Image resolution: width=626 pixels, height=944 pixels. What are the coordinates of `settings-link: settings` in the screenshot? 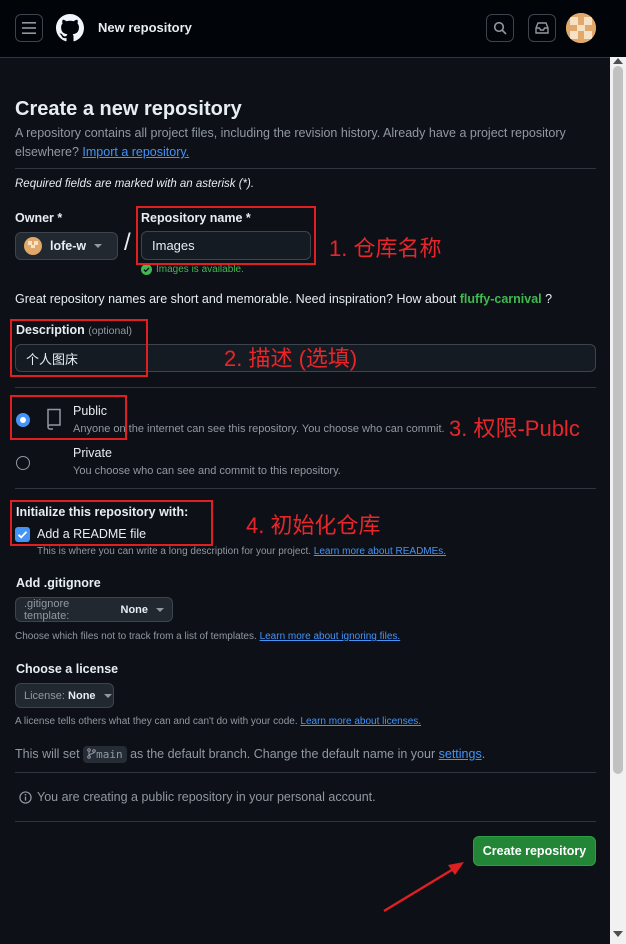 It's located at (460, 754).